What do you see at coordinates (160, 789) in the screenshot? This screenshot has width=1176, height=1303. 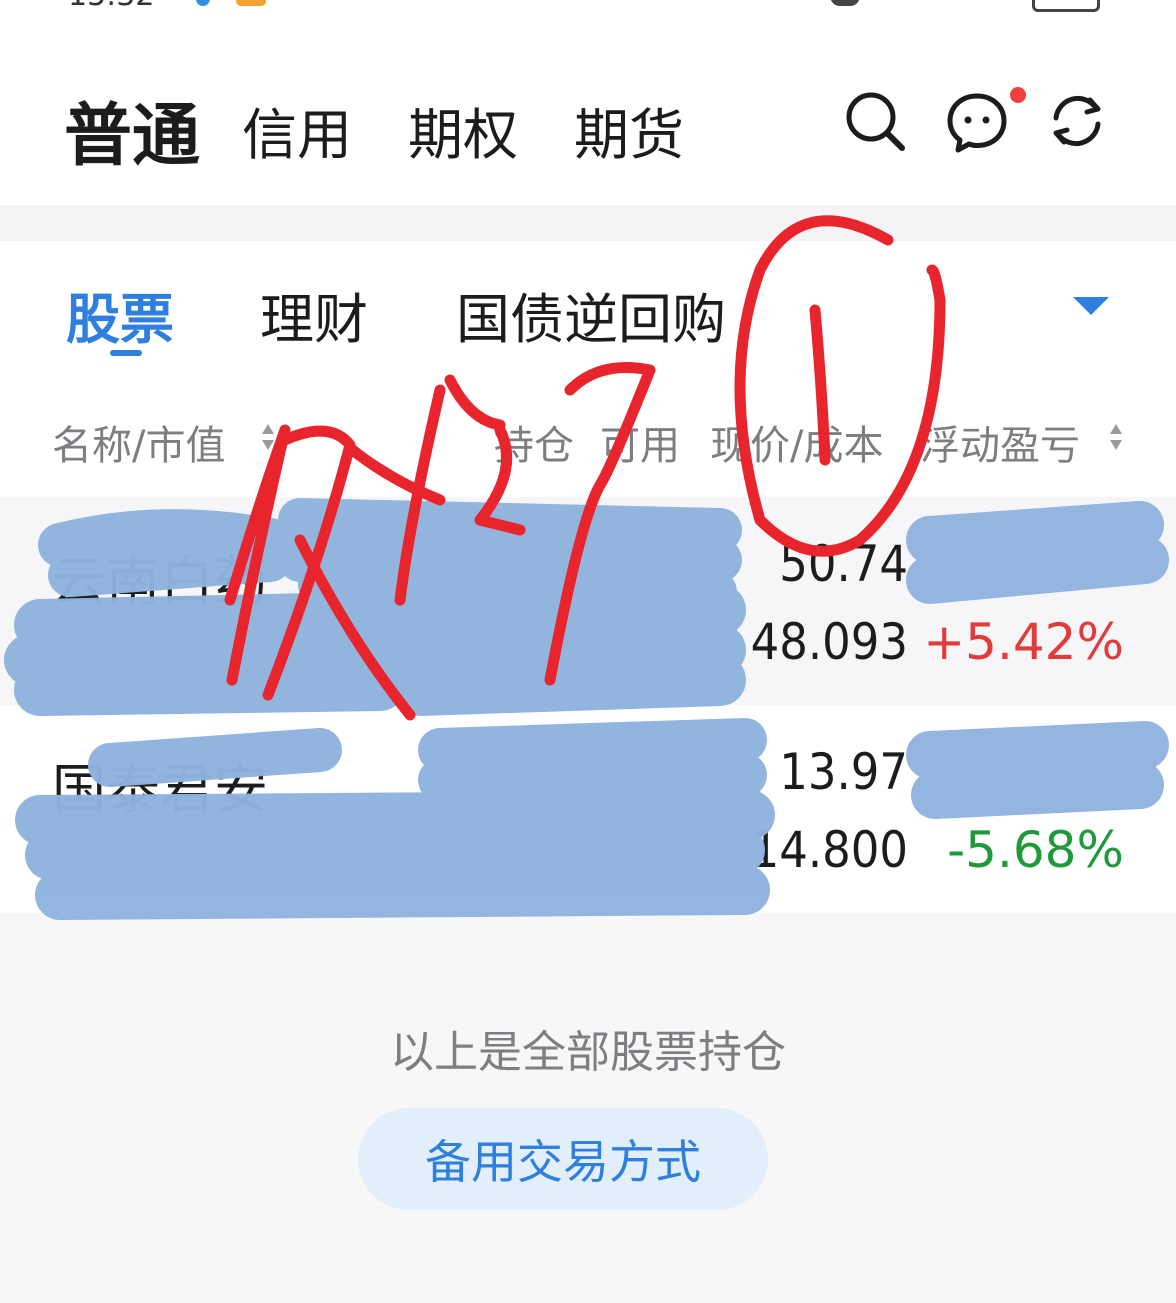 I see `stock-name: 国泰君安` at bounding box center [160, 789].